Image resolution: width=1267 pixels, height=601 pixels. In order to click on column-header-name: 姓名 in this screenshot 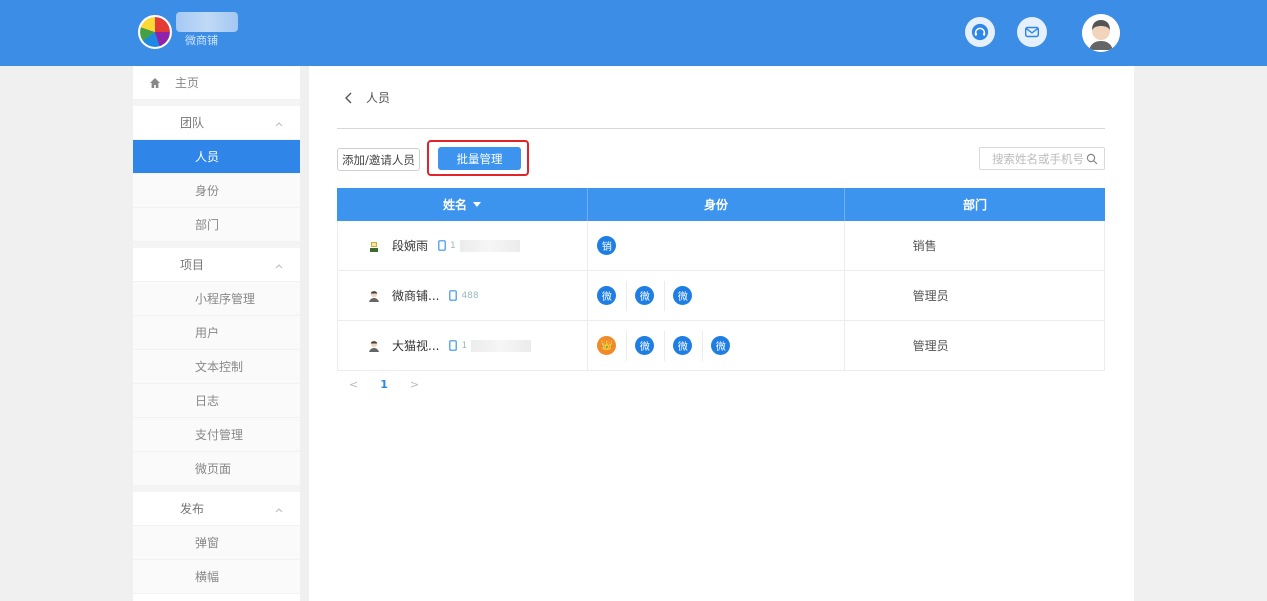, I will do `click(462, 204)`.